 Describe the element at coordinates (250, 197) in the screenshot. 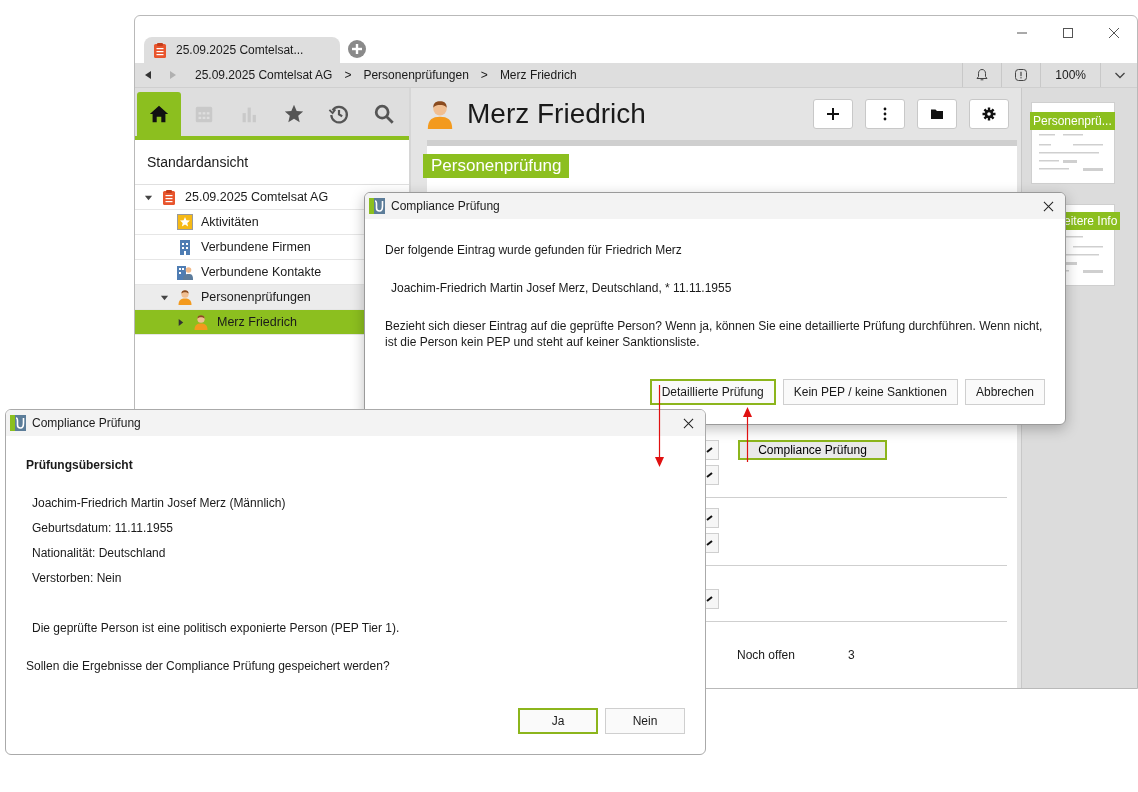

I see `tree-item: 25.09.2025 Comtelsat AG` at that location.